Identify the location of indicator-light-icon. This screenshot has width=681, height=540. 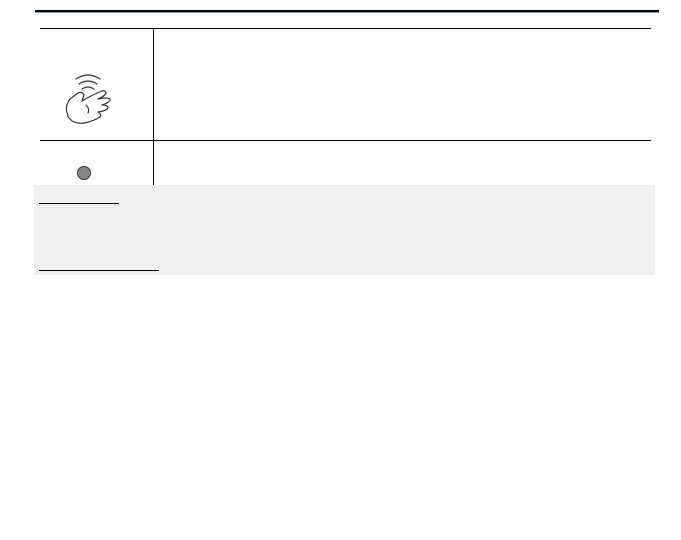
(84, 173).